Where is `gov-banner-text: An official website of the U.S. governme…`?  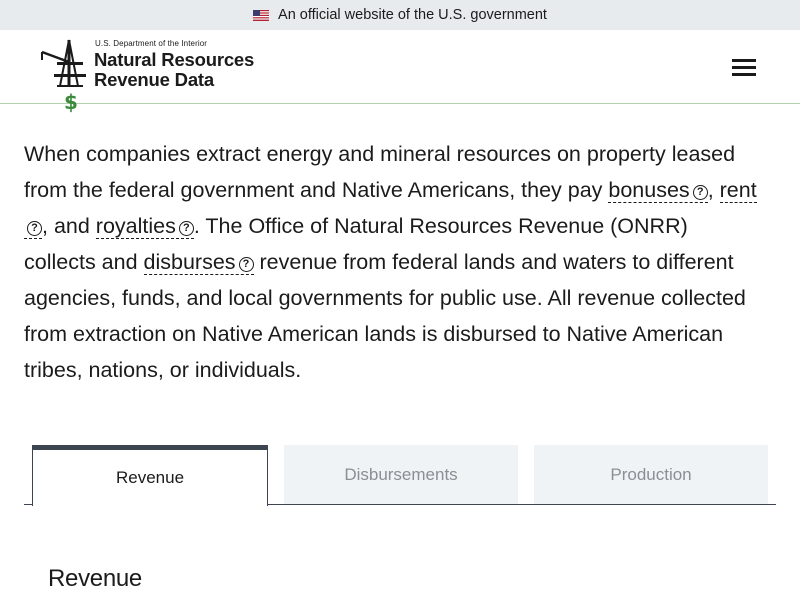
gov-banner-text: An official website of the U.S. governme… is located at coordinates (412, 15).